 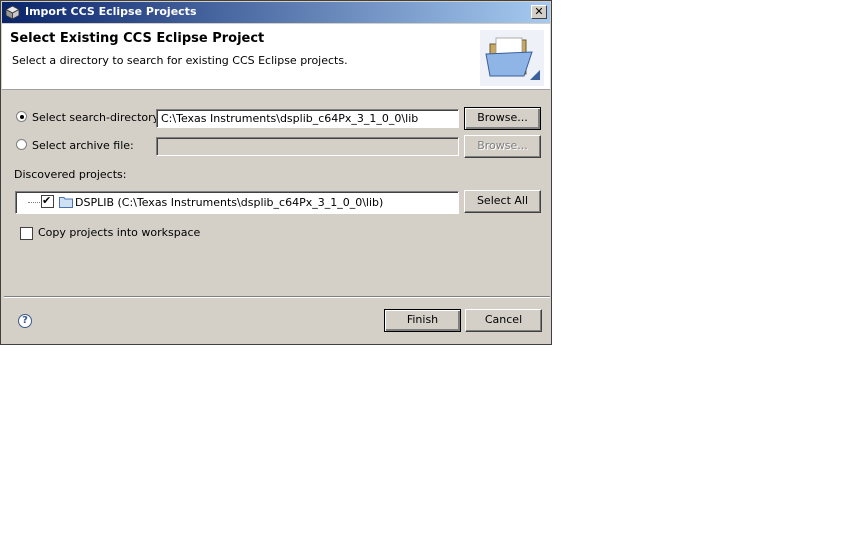 I want to click on ccs-cube-icon, so click(x=12, y=12).